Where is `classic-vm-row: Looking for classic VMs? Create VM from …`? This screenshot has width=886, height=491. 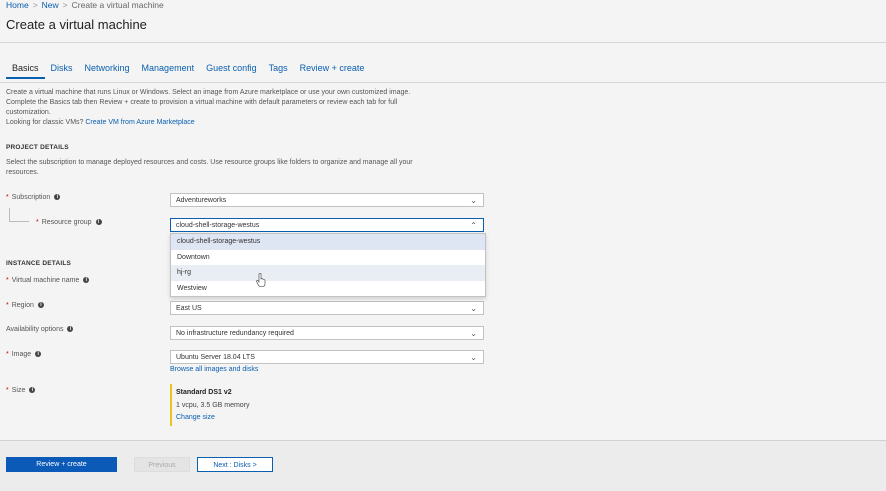 classic-vm-row: Looking for classic VMs? Create VM from … is located at coordinates (246, 123).